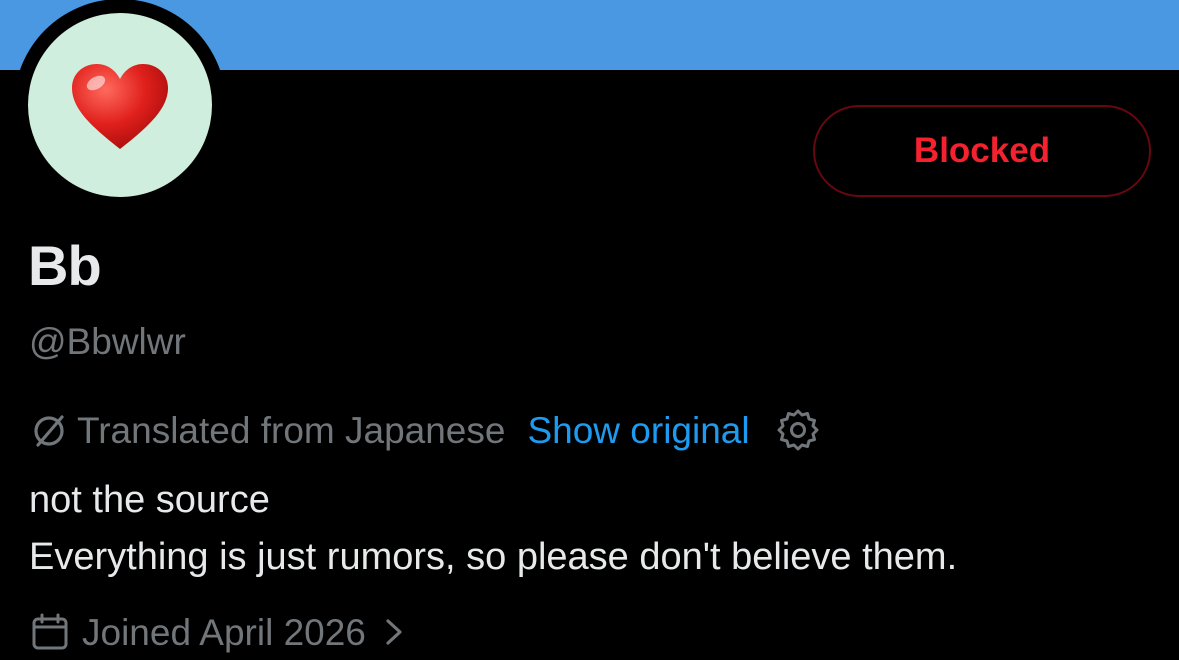 Image resolution: width=1179 pixels, height=660 pixels. I want to click on translate-icon, so click(49, 431).